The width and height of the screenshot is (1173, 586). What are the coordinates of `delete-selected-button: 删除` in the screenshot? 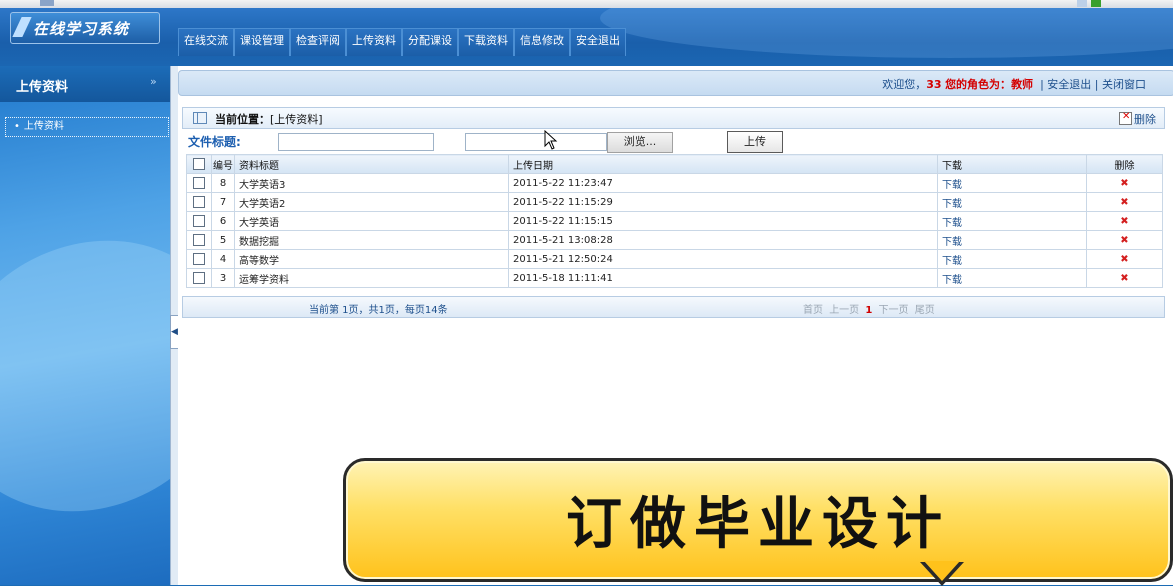 It's located at (1137, 119).